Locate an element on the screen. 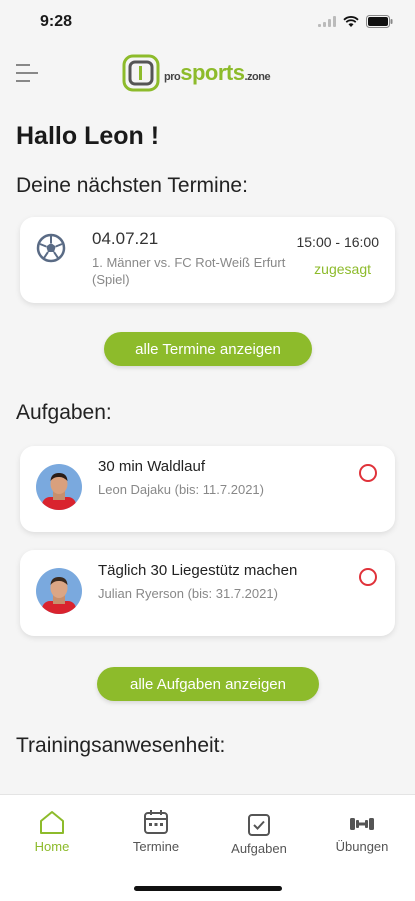  logo-mark-icon is located at coordinates (141, 73).